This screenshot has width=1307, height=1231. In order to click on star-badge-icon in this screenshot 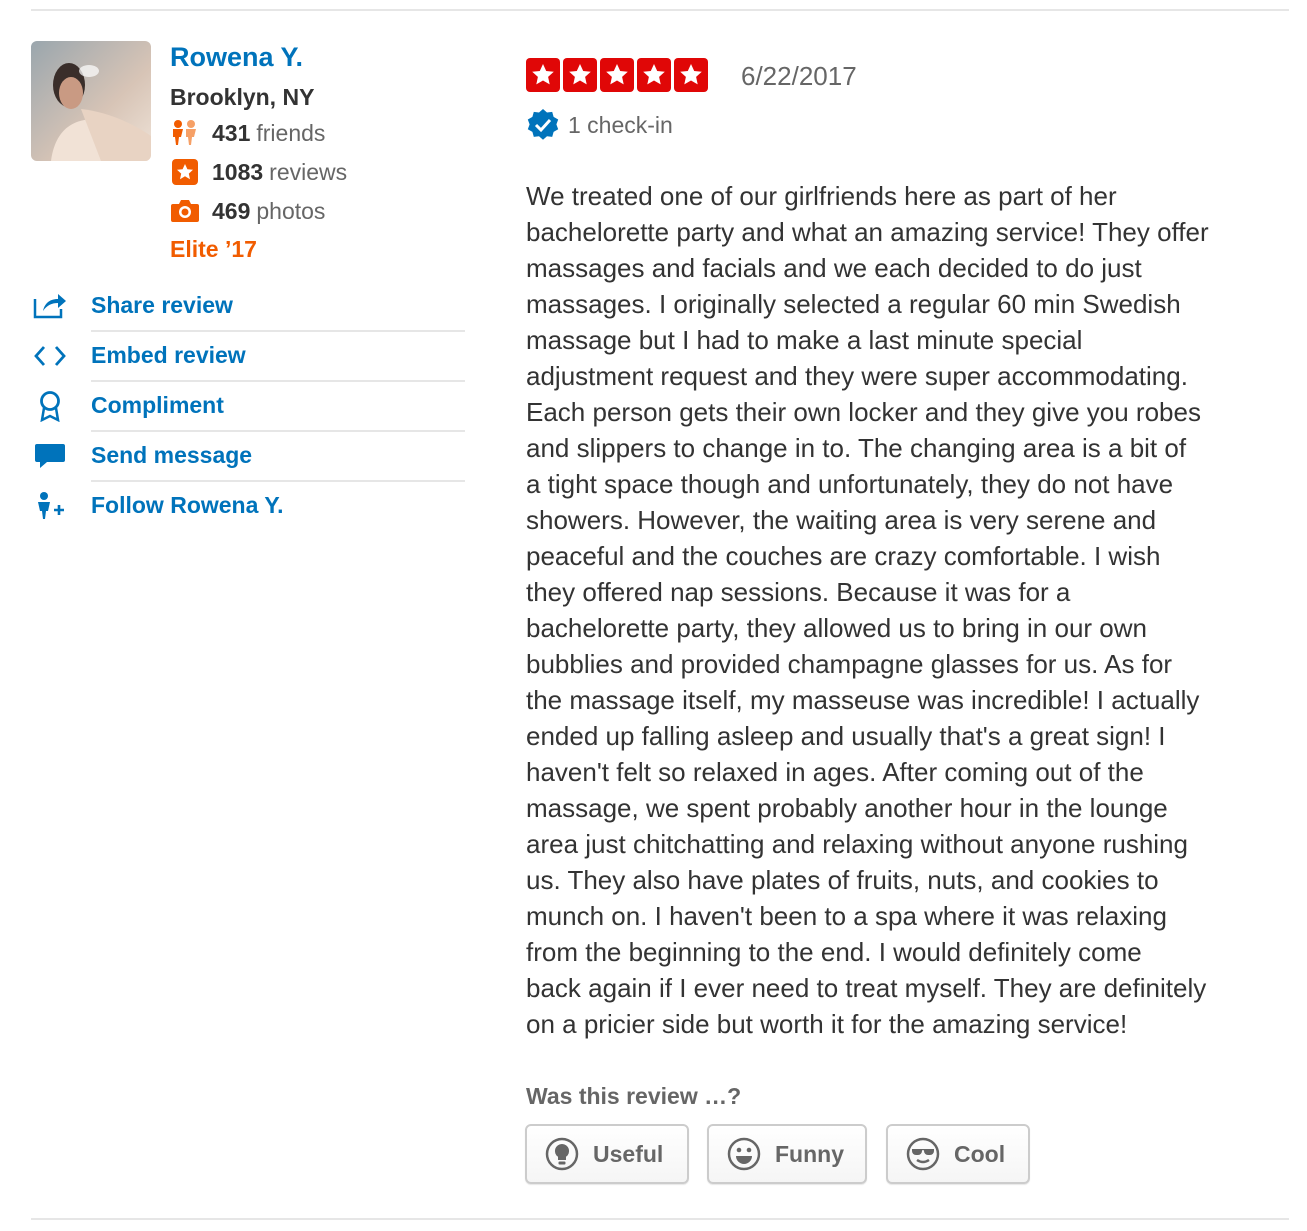, I will do `click(185, 172)`.